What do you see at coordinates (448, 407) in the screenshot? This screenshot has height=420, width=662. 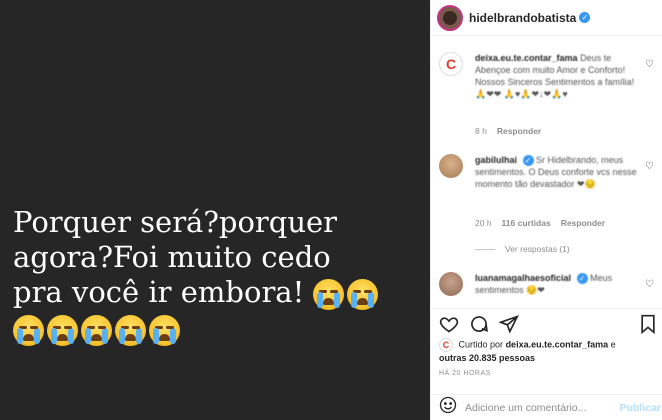 I see `emoji-smiley-icon` at bounding box center [448, 407].